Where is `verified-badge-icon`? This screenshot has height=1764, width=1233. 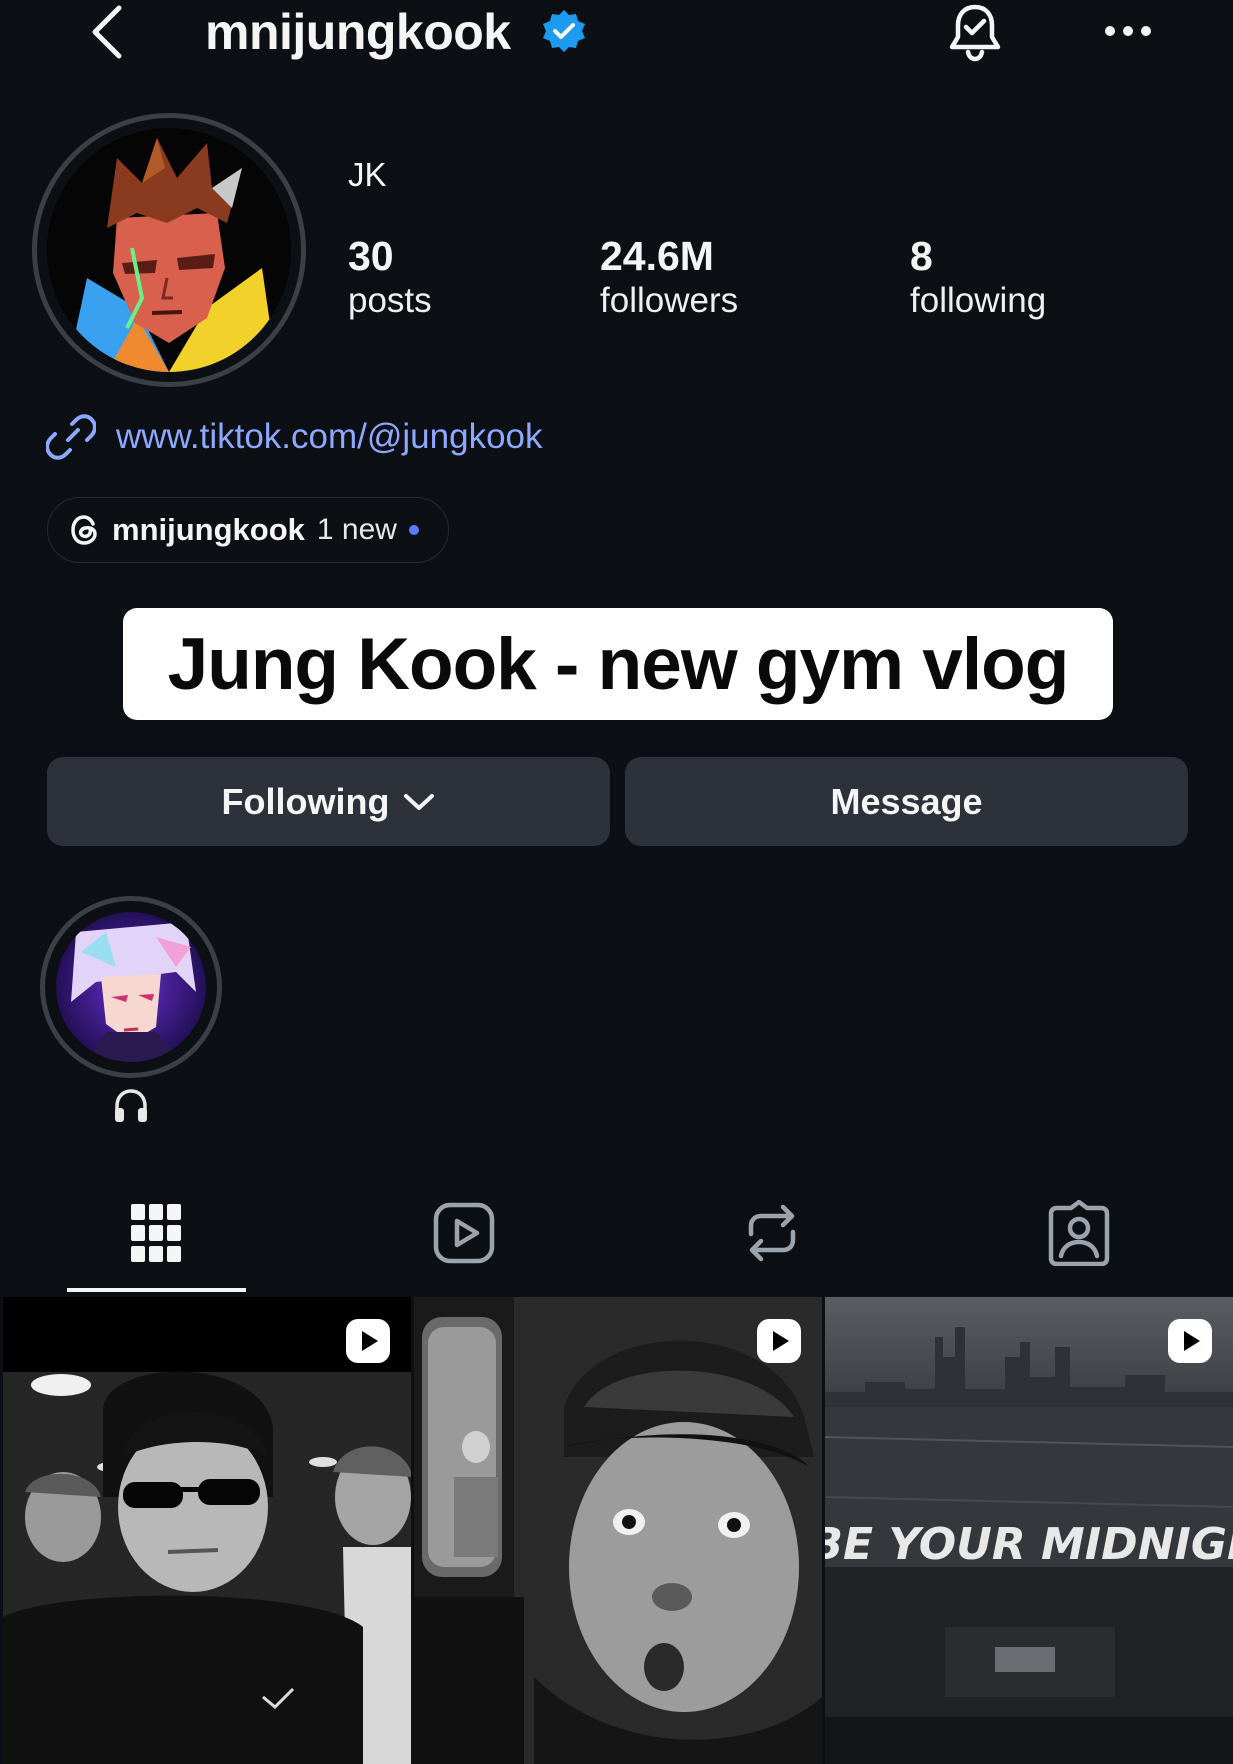 verified-badge-icon is located at coordinates (564, 32).